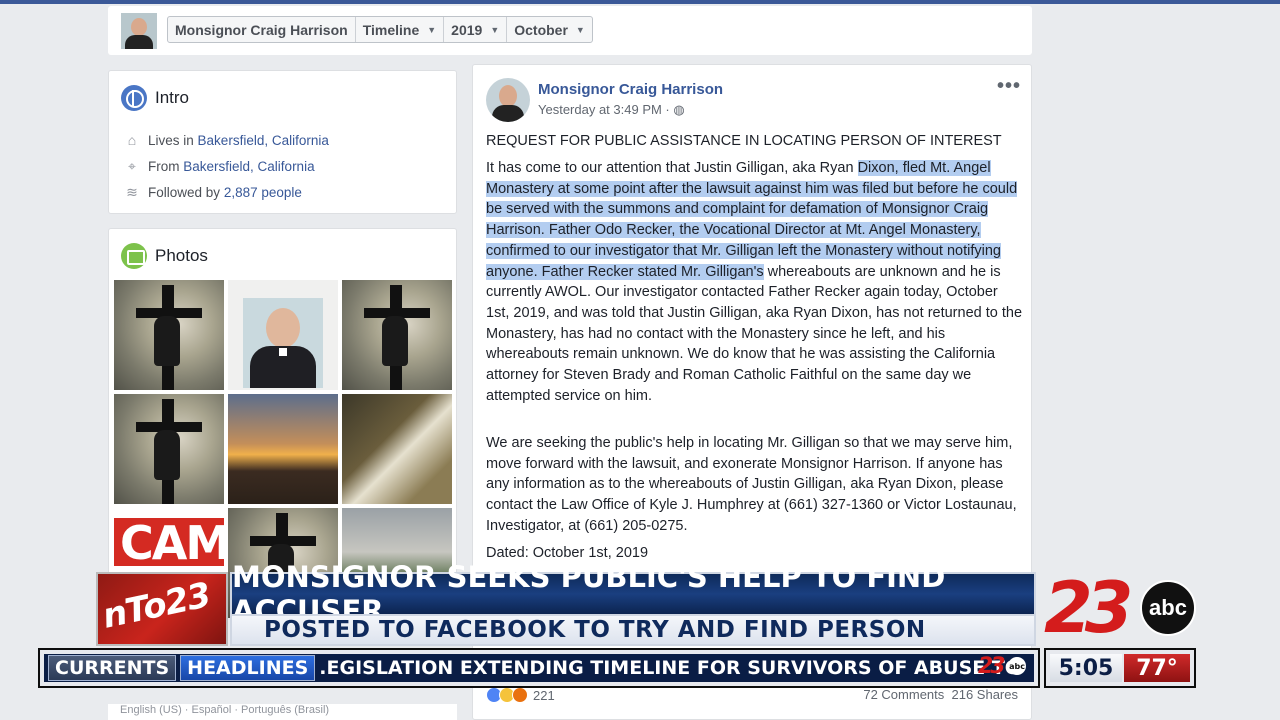  What do you see at coordinates (132, 165) in the screenshot?
I see `location-pin-icon: ⌖` at bounding box center [132, 165].